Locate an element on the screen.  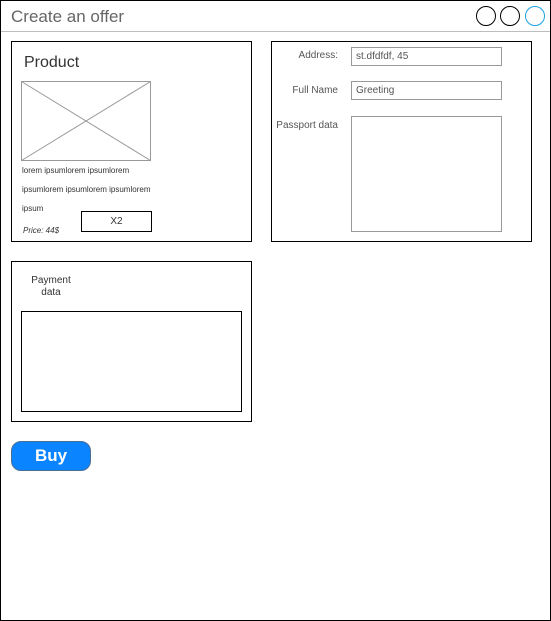
passport-label: Passport data is located at coordinates (307, 125).